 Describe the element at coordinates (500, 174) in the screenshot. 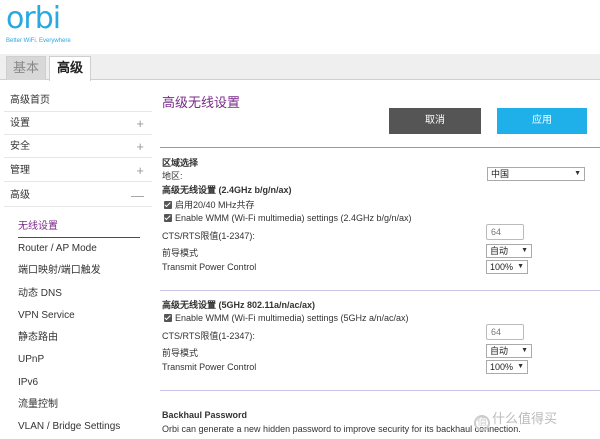

I see `region-select-value: 中国` at that location.